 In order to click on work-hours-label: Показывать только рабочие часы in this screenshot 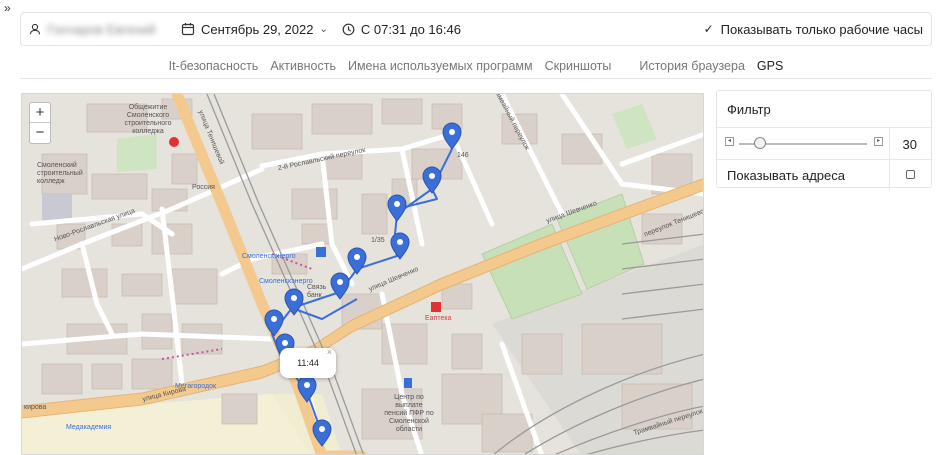, I will do `click(821, 29)`.